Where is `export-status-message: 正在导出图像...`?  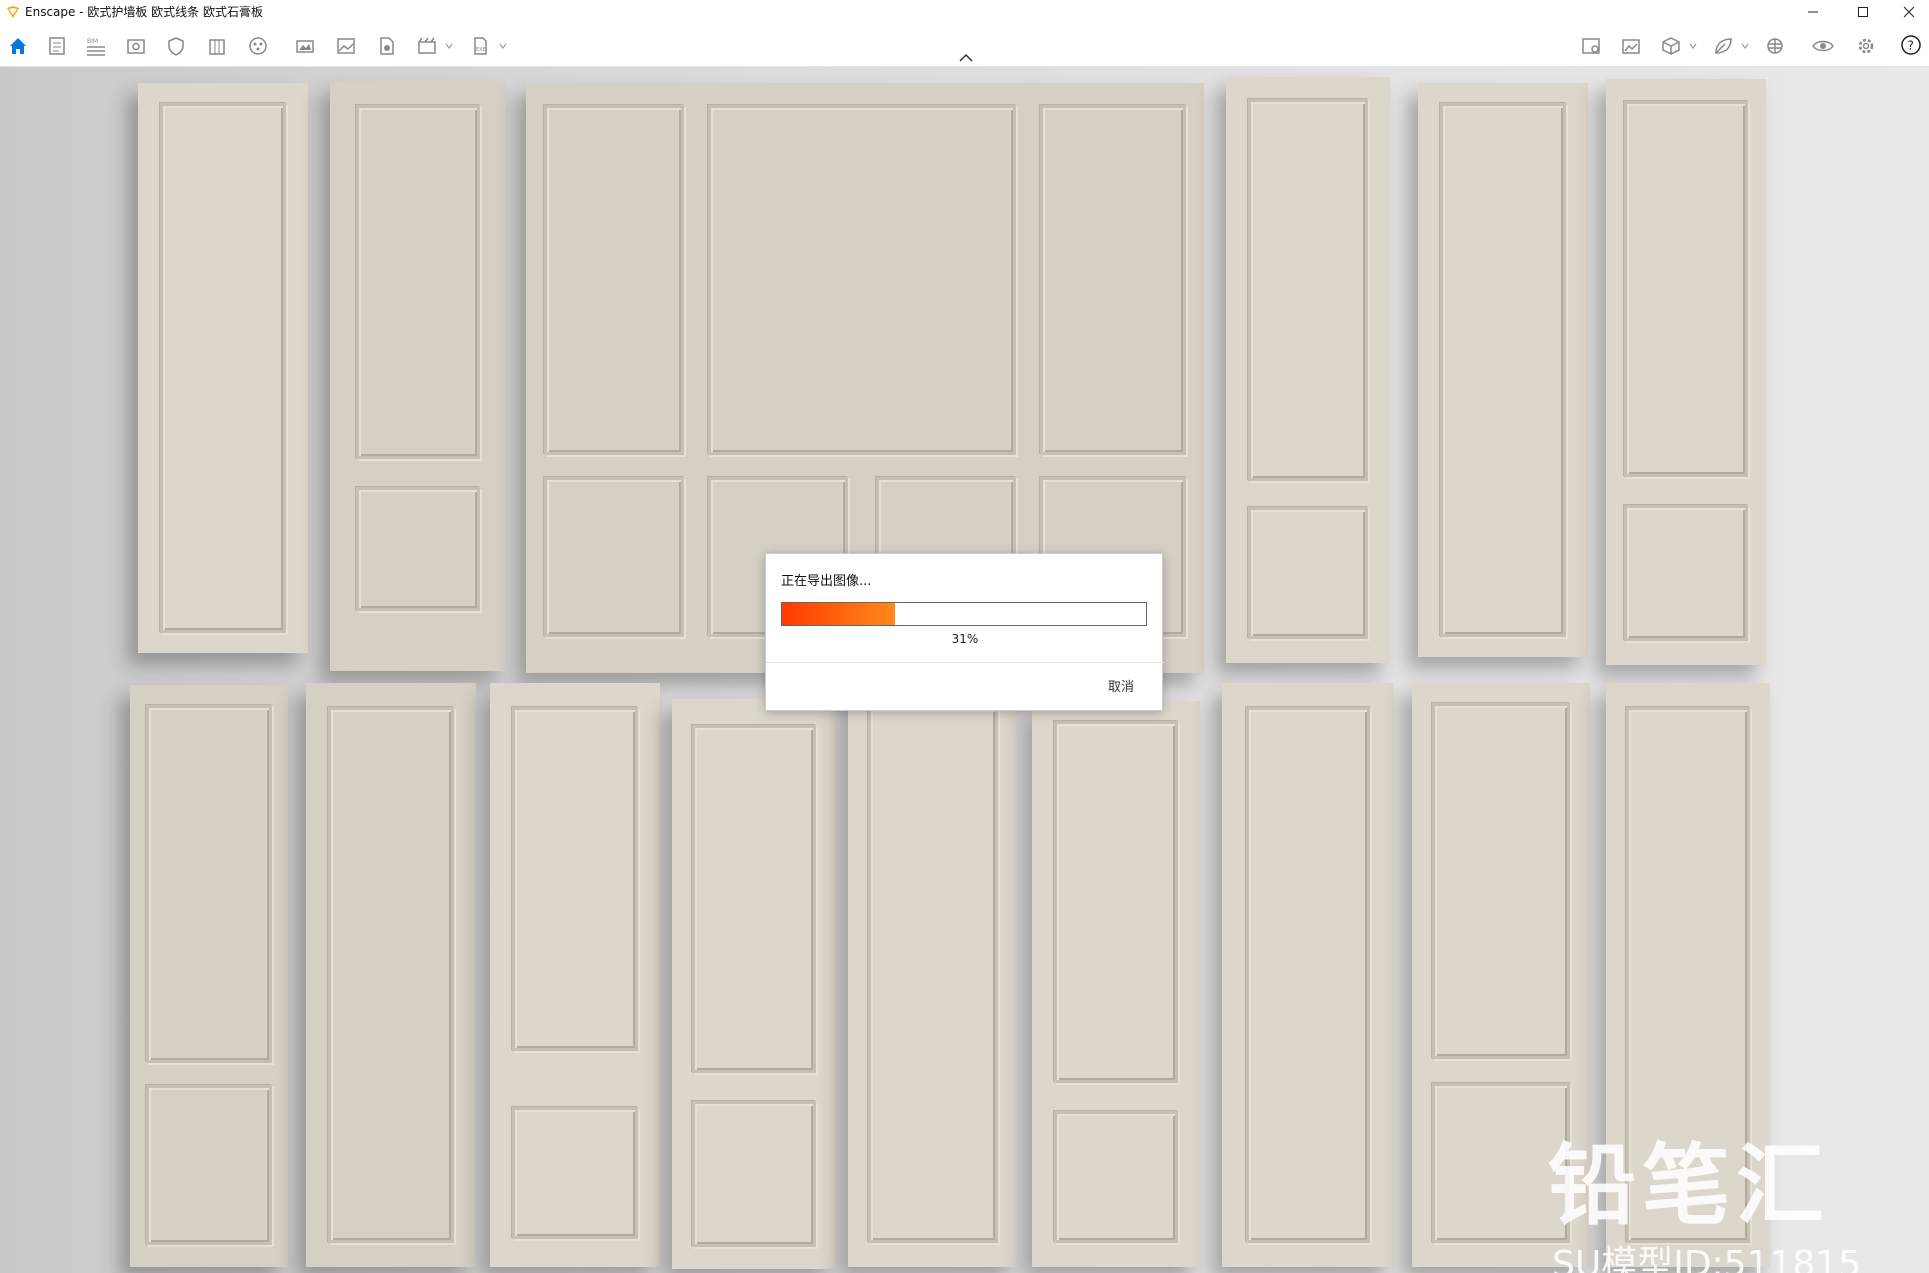
export-status-message: 正在导出图像... is located at coordinates (826, 581).